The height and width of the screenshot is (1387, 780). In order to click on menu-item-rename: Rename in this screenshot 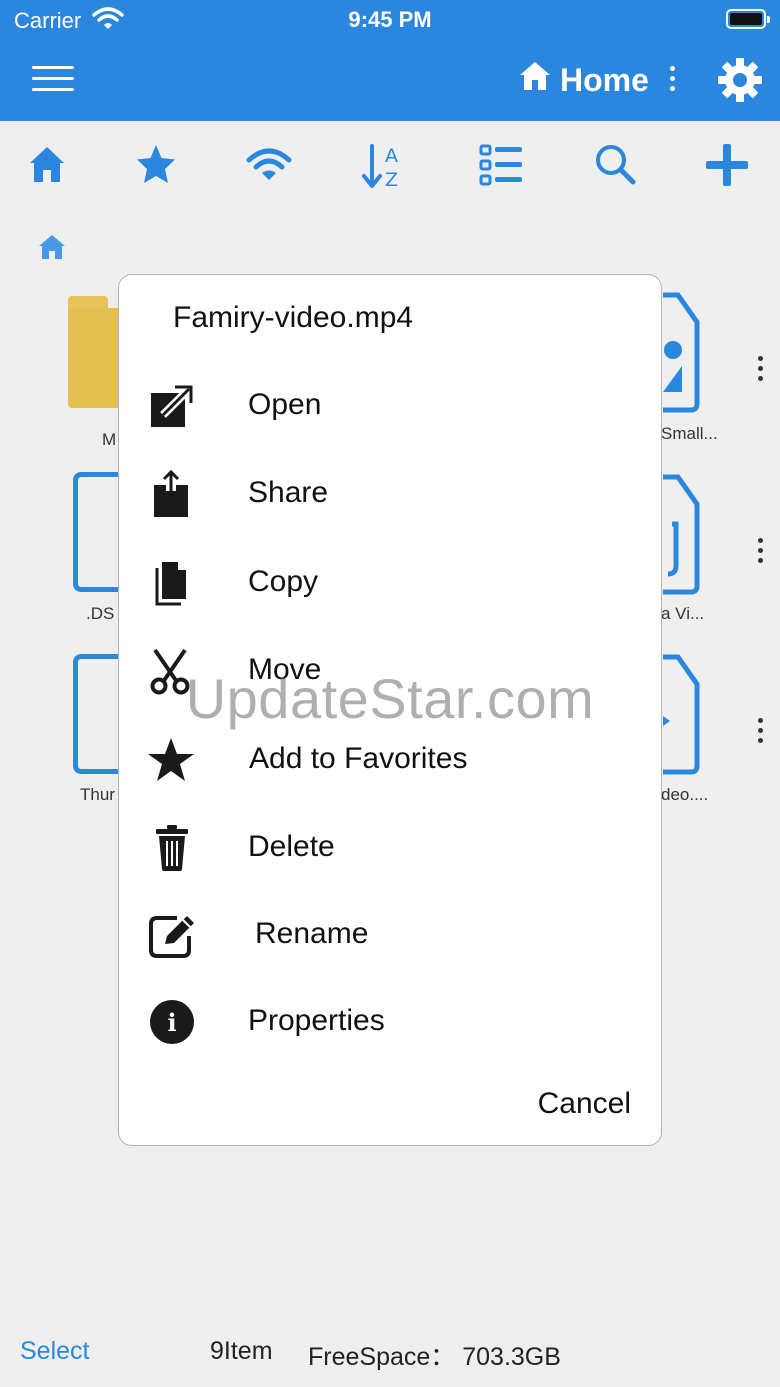, I will do `click(391, 933)`.